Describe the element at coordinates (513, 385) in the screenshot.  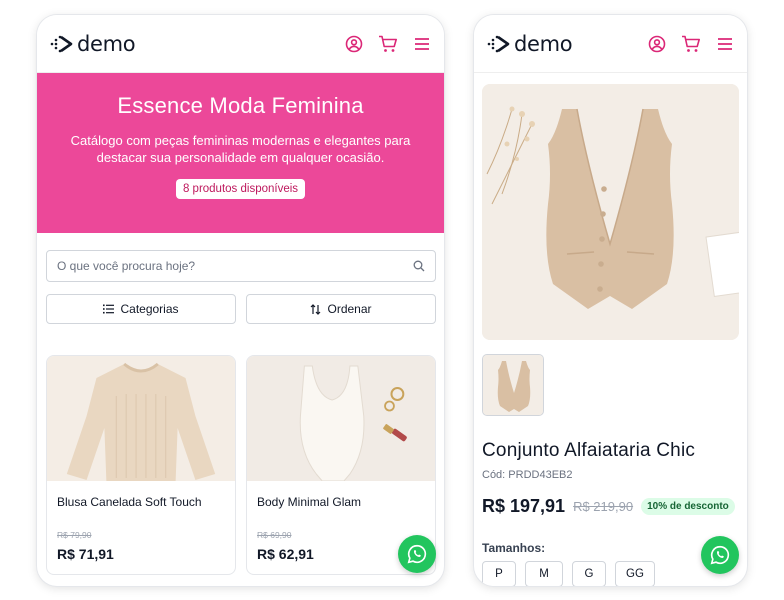
I see `product-thumbnail` at that location.